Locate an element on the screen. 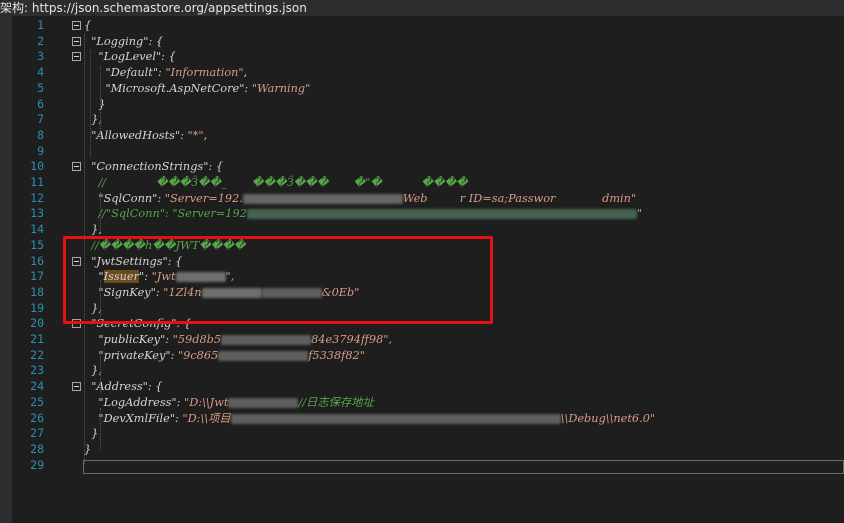 The height and width of the screenshot is (523, 844). line-number: 25 is located at coordinates (37, 401).